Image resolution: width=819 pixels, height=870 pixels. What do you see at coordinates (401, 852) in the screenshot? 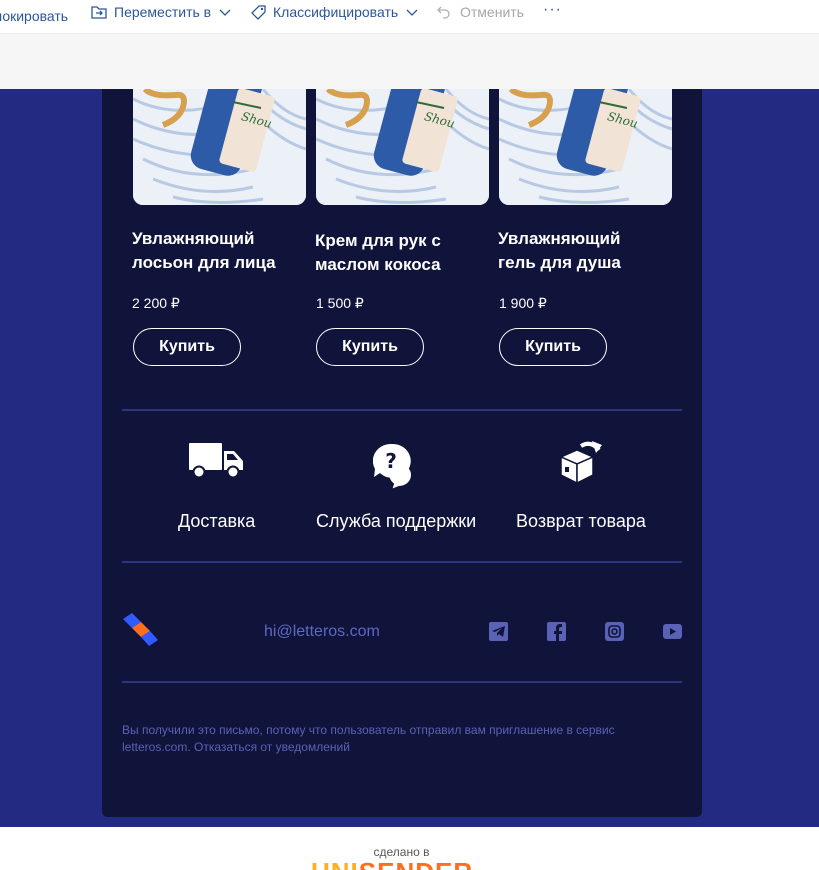
I see `made-in-label: сделано в` at bounding box center [401, 852].